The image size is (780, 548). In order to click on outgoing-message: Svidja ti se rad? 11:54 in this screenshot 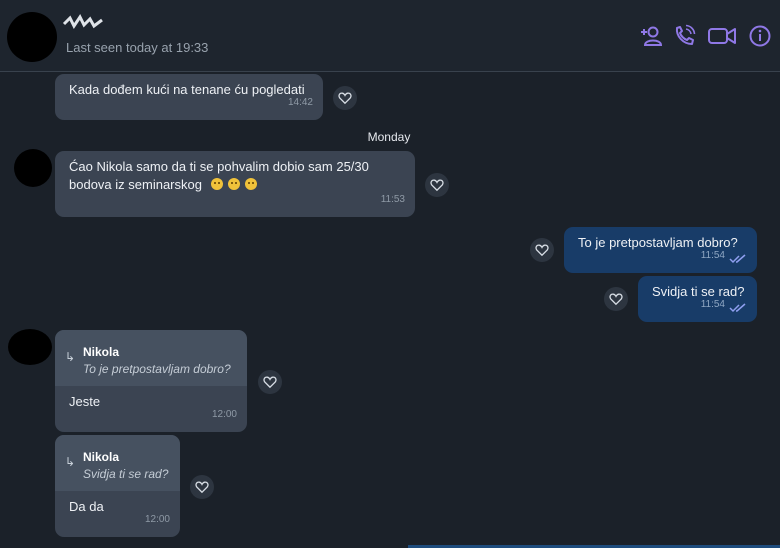, I will do `click(697, 299)`.